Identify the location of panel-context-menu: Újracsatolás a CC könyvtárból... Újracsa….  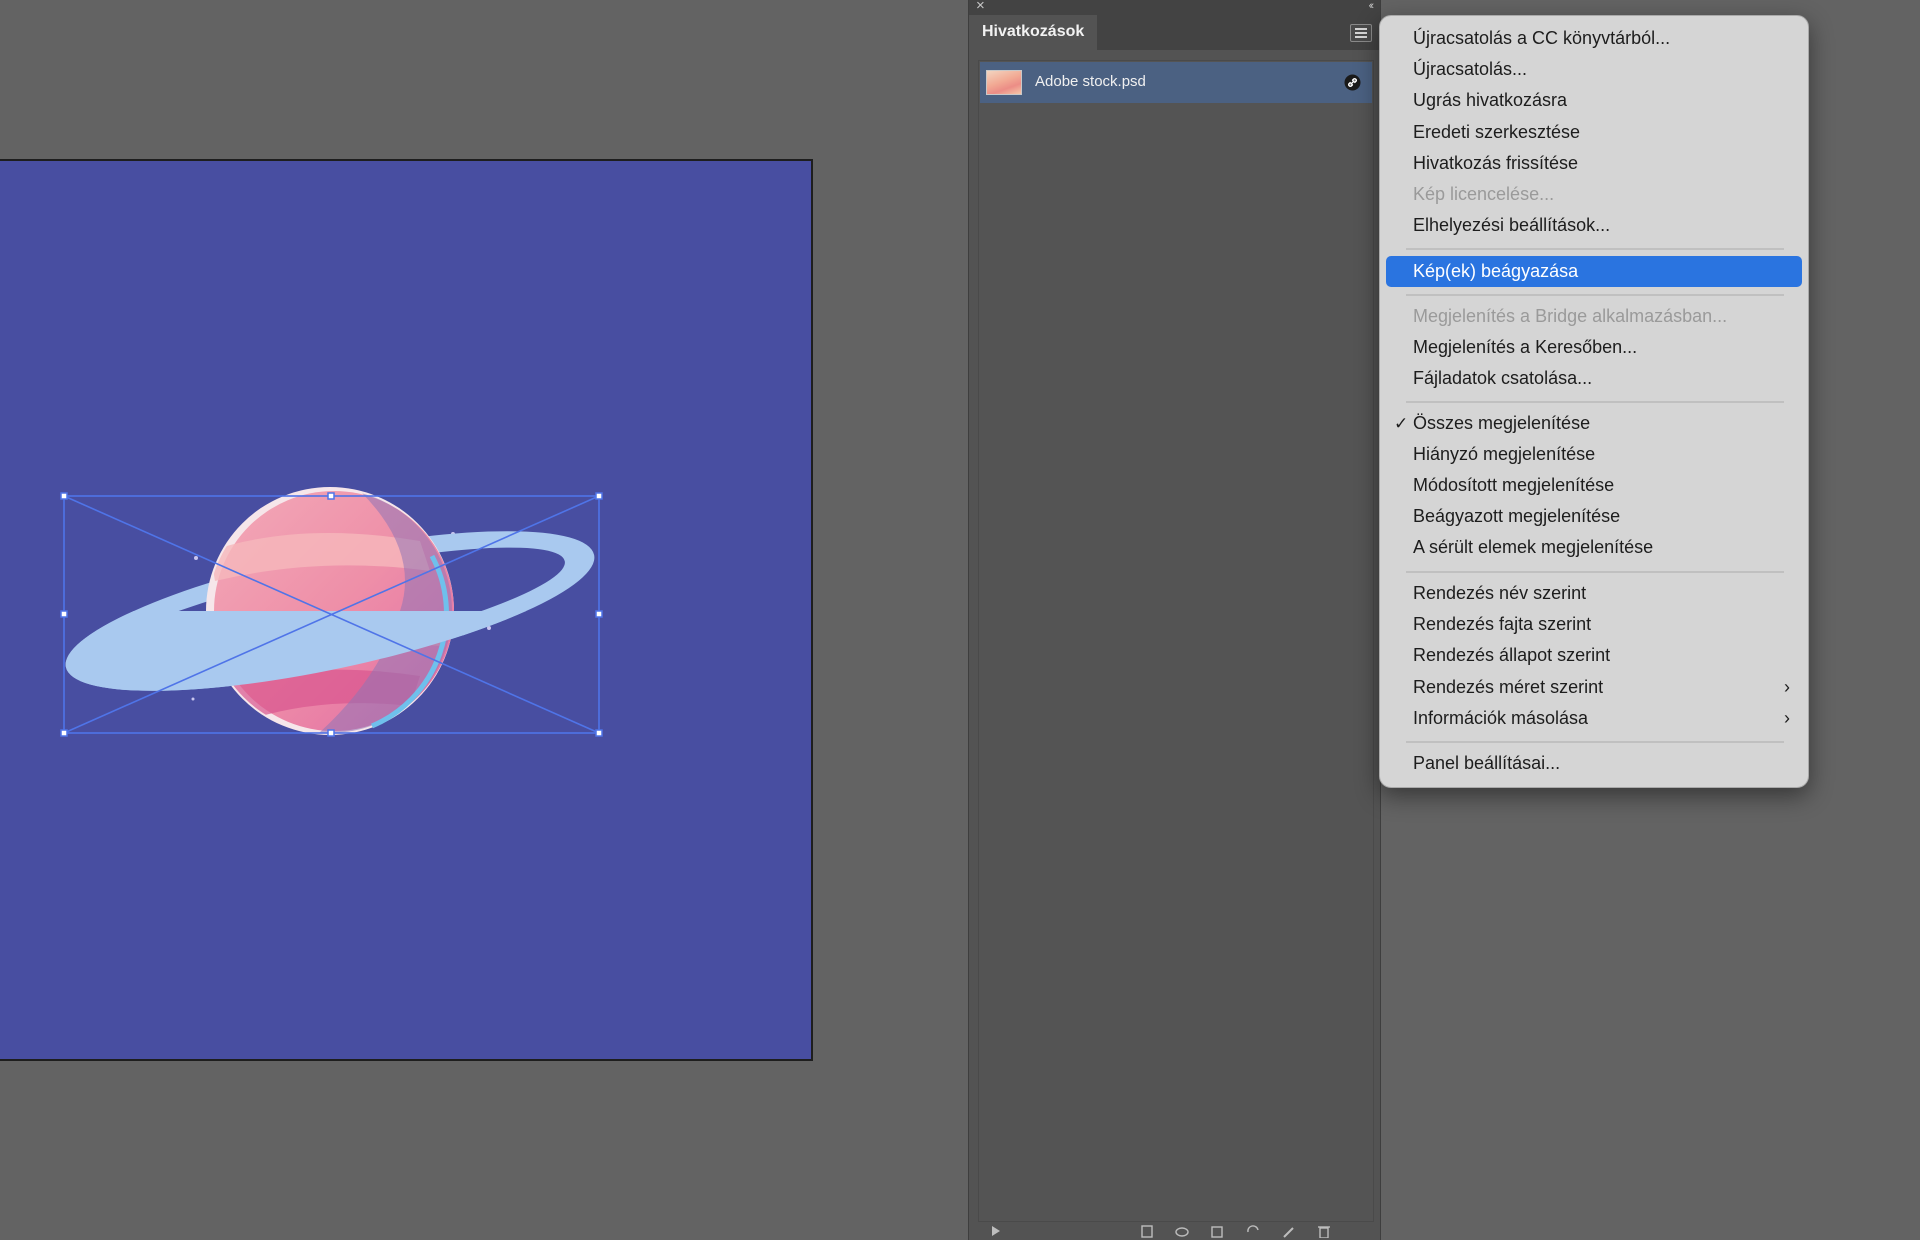
(1594, 401).